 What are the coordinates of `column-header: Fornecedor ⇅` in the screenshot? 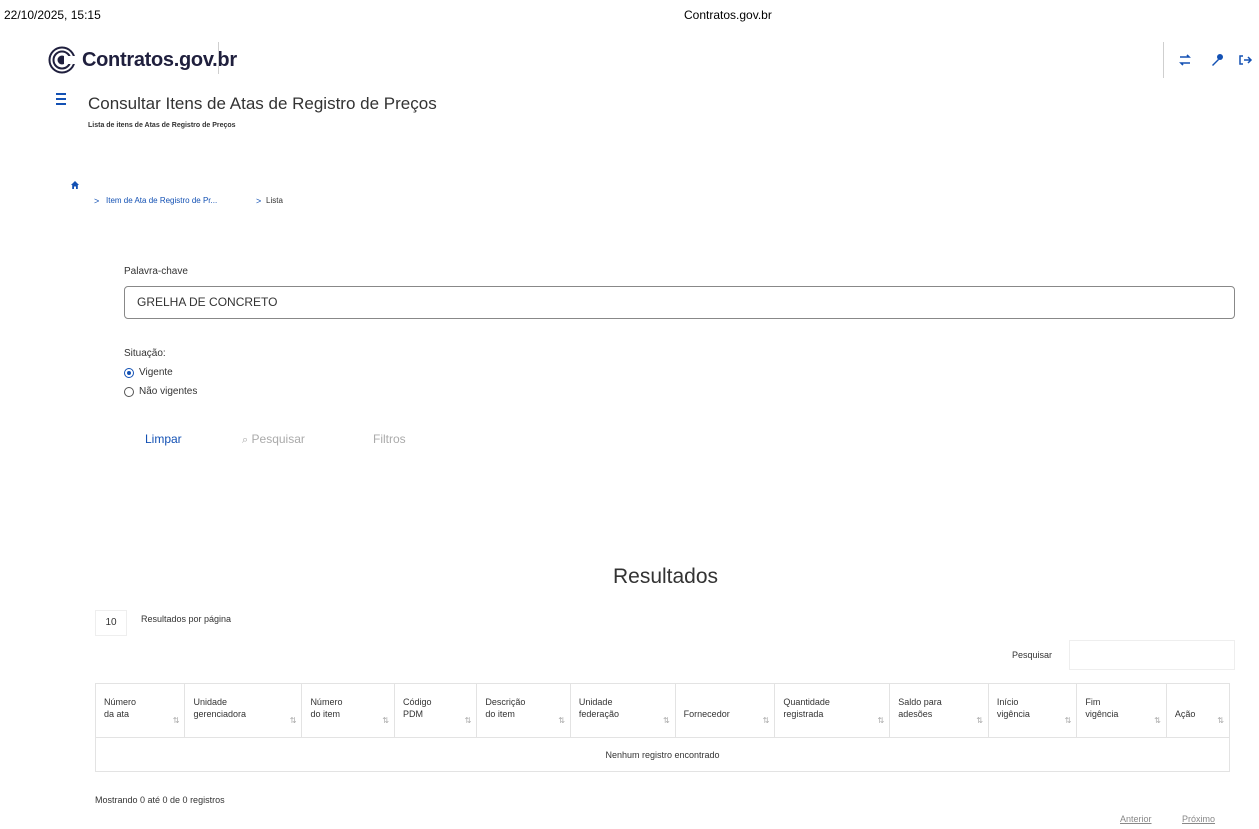 It's located at (725, 710).